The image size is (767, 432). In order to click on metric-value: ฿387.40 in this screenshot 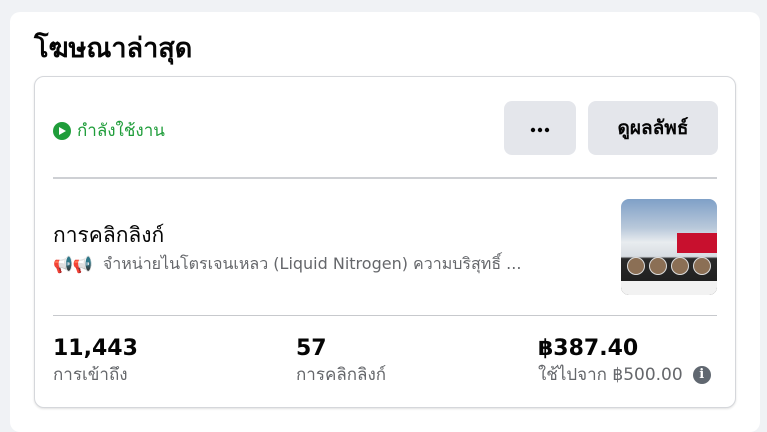, I will do `click(588, 348)`.